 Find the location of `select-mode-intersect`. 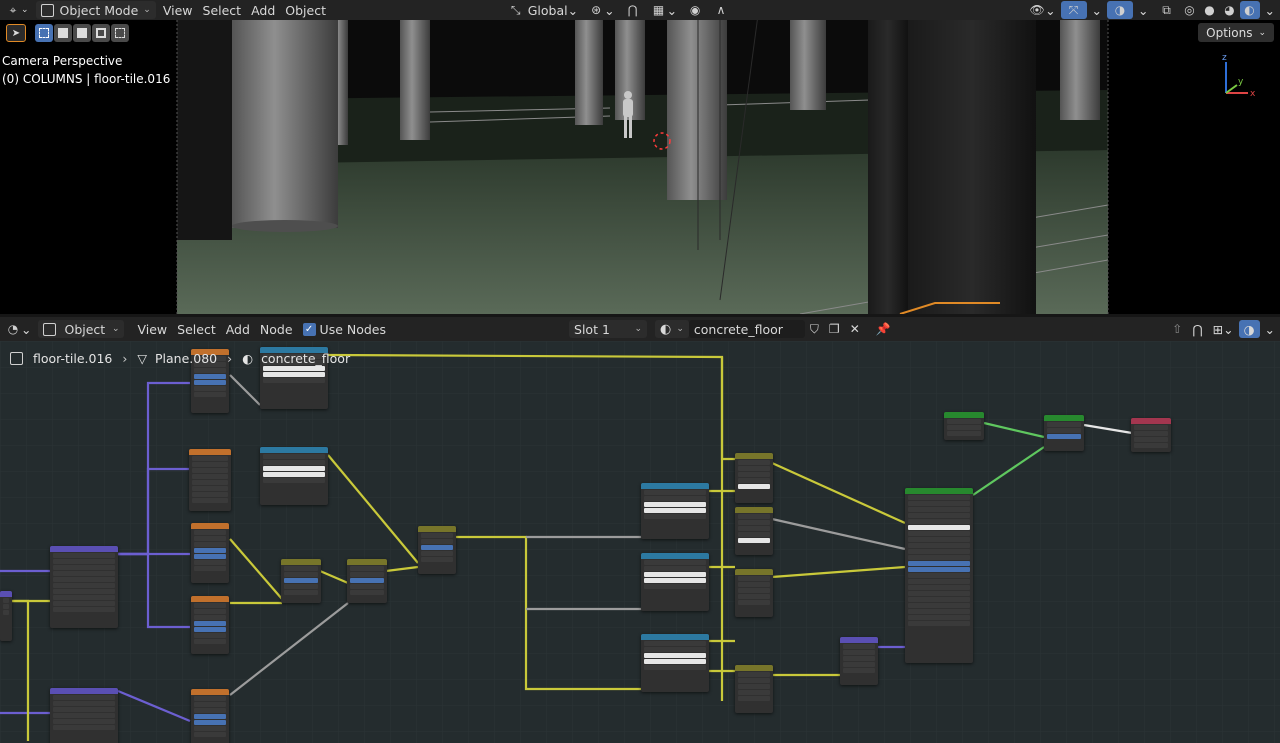

select-mode-intersect is located at coordinates (120, 33).